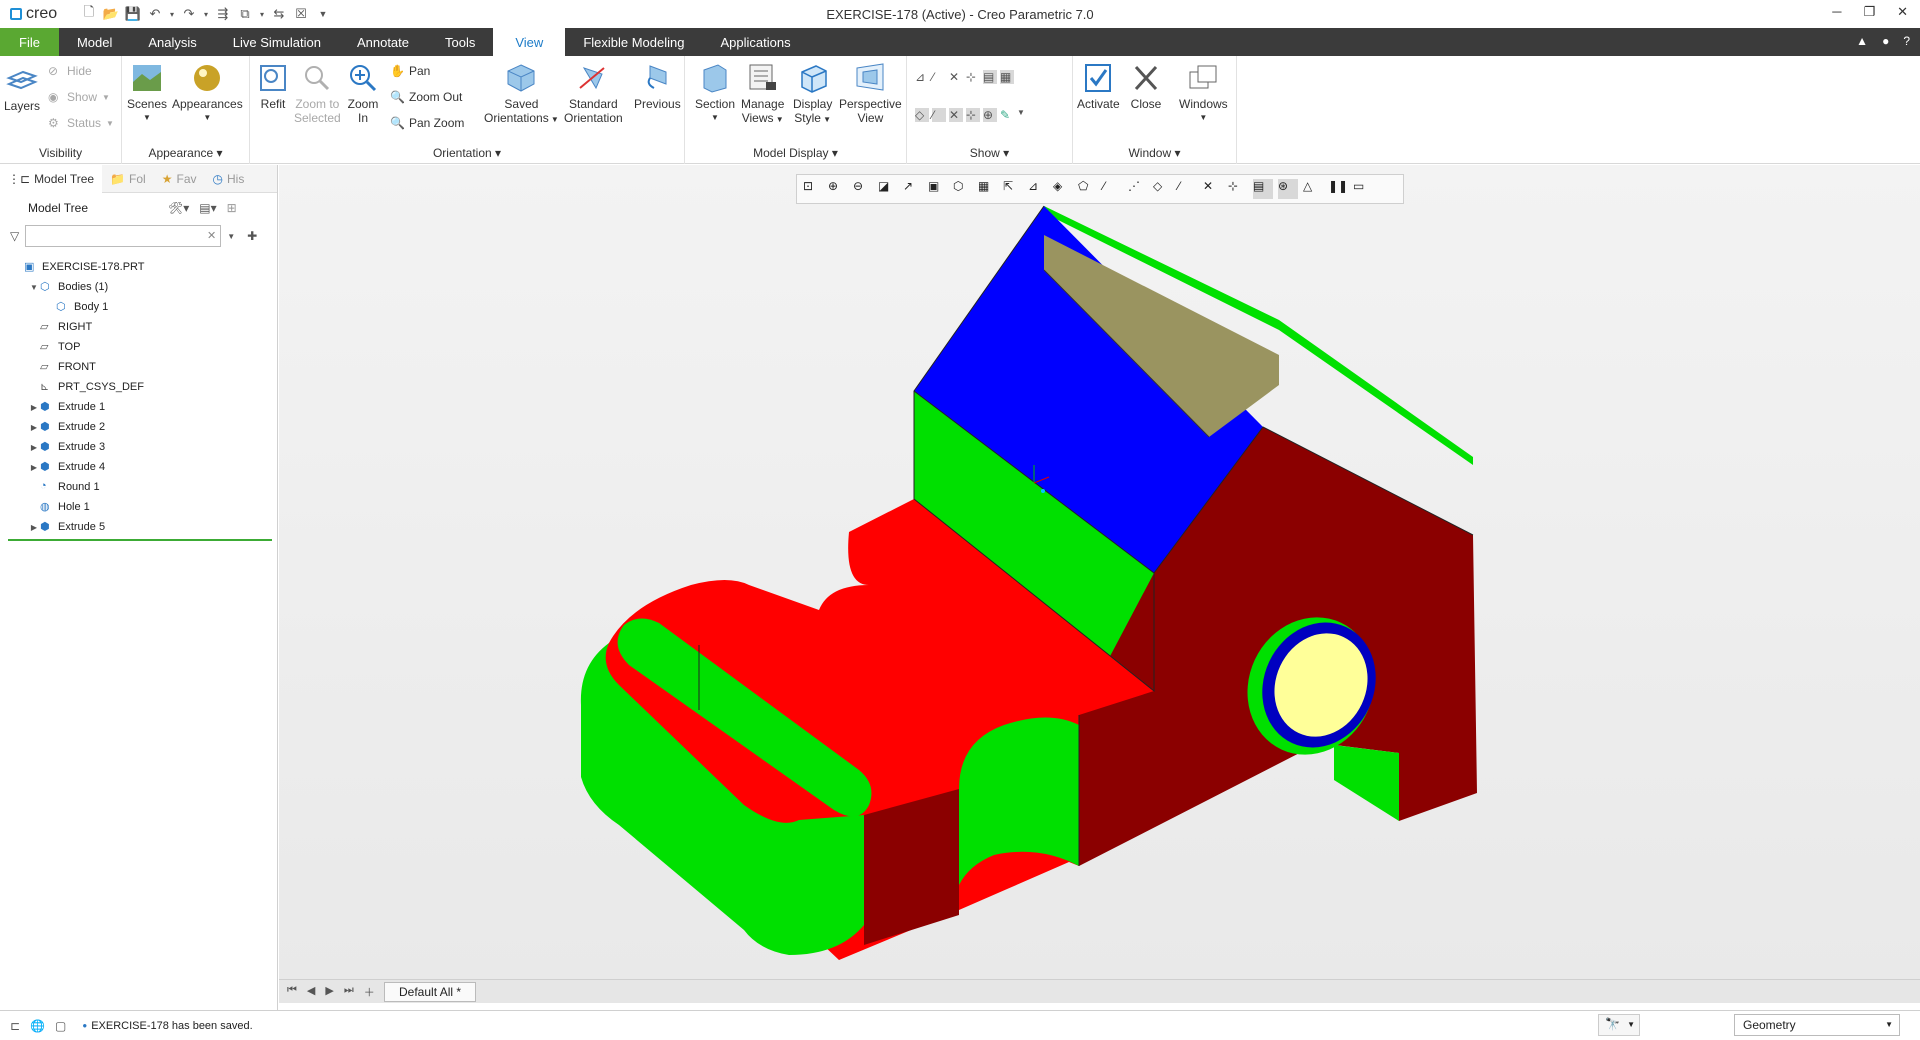 The width and height of the screenshot is (1920, 1040). I want to click on tab-live-simulation: Live Simulation, so click(277, 42).